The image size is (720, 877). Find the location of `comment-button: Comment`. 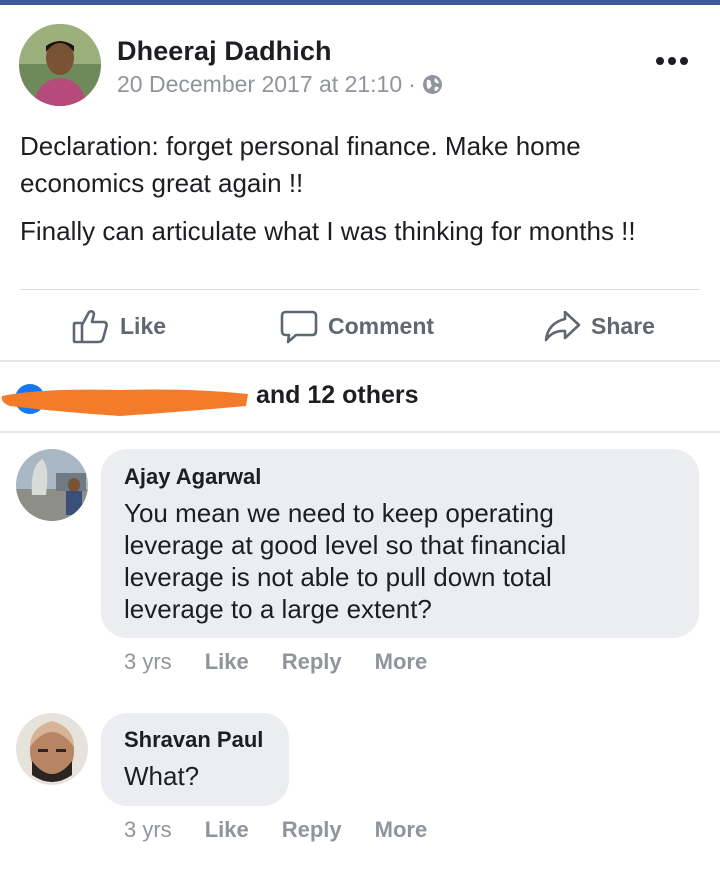

comment-button: Comment is located at coordinates (357, 326).